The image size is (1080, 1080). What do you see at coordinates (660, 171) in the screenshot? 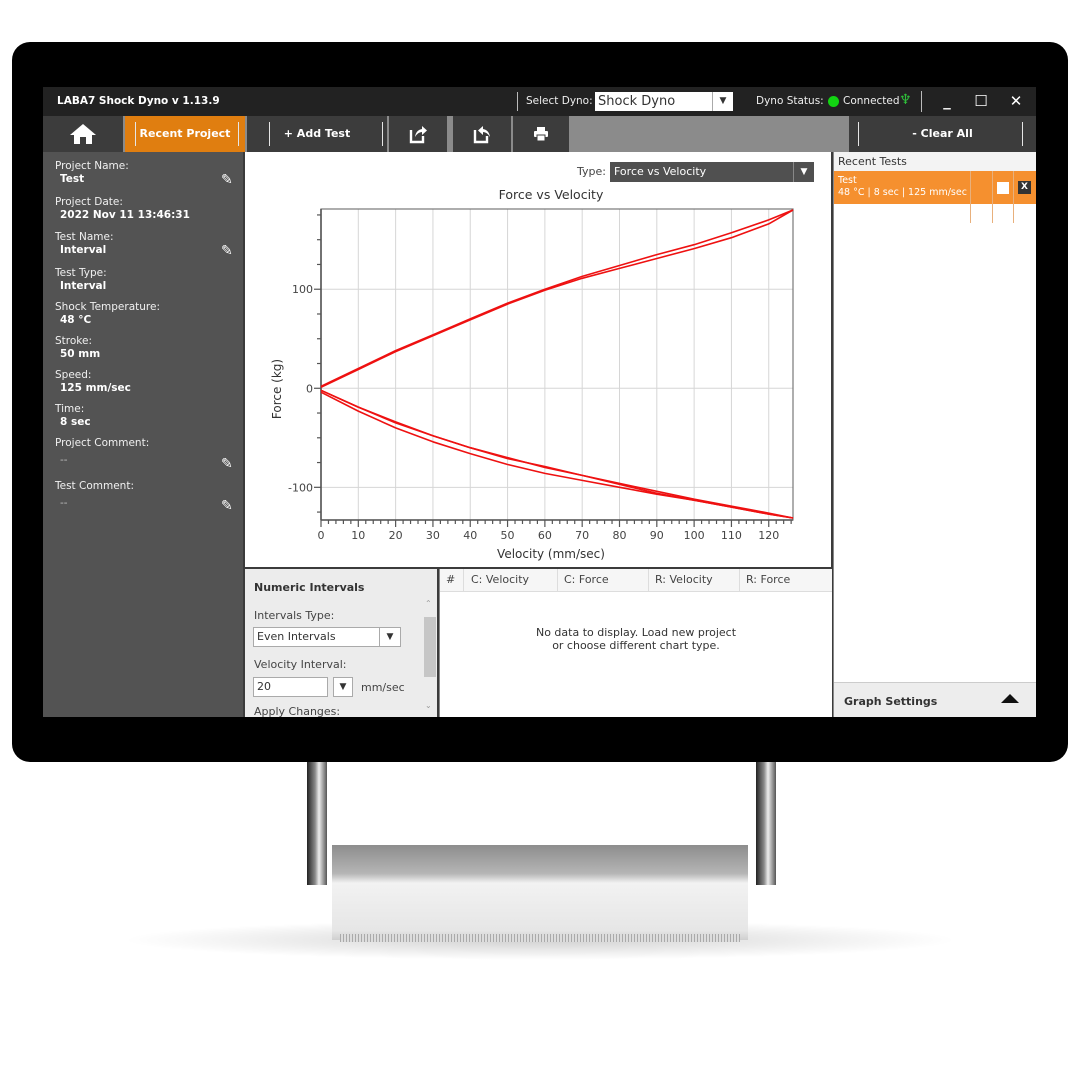
I see `chart-type-value: Force vs Velocity` at bounding box center [660, 171].